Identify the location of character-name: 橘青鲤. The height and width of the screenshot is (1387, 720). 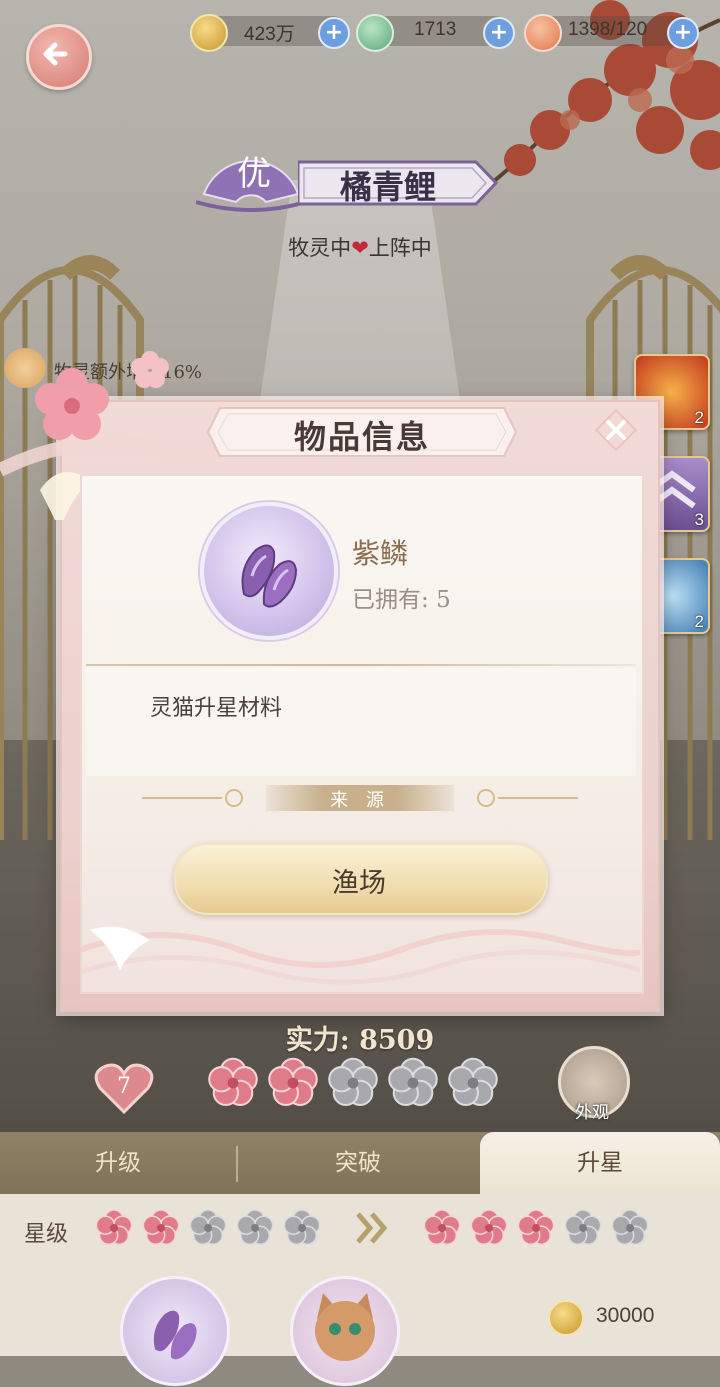
(387, 187).